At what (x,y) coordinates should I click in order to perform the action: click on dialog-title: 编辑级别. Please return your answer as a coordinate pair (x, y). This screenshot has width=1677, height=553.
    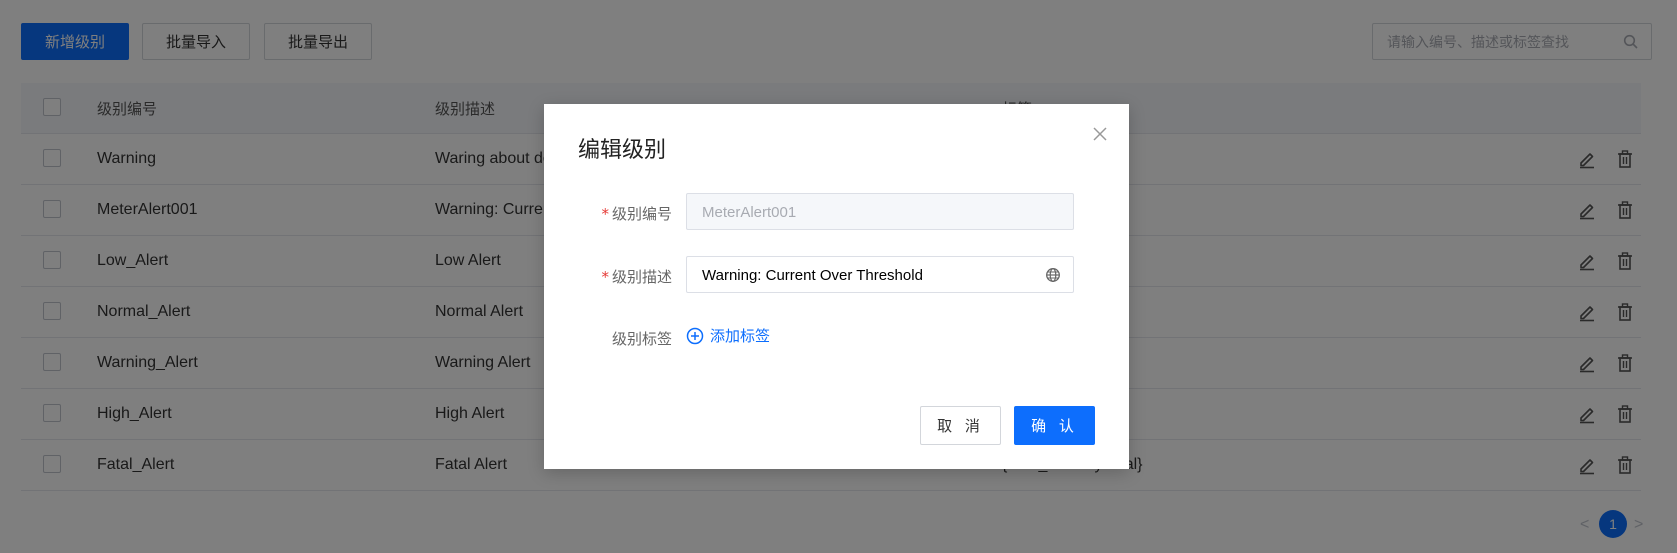
    Looking at the image, I should click on (622, 150).